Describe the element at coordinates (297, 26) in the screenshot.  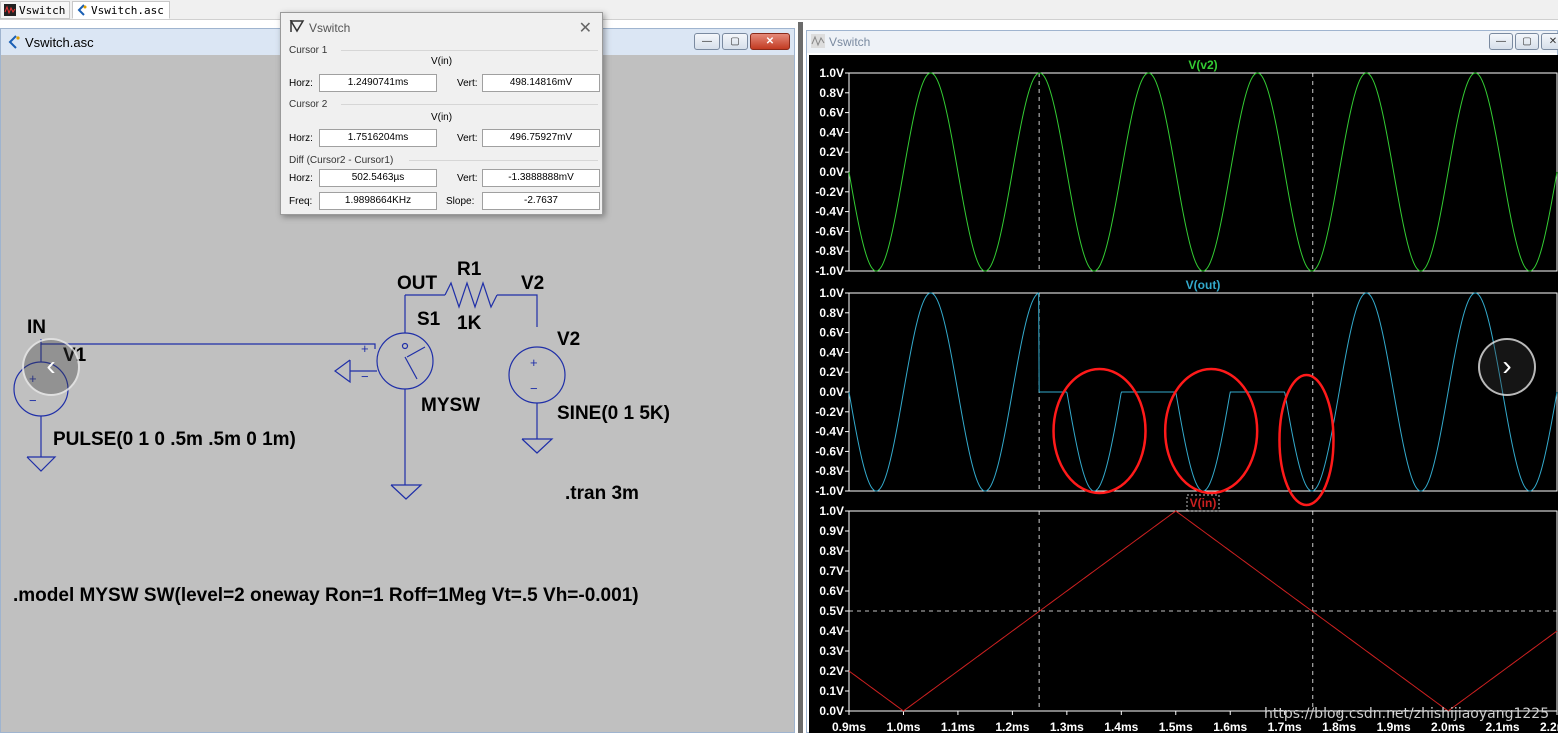
I see `cursor-icon` at that location.